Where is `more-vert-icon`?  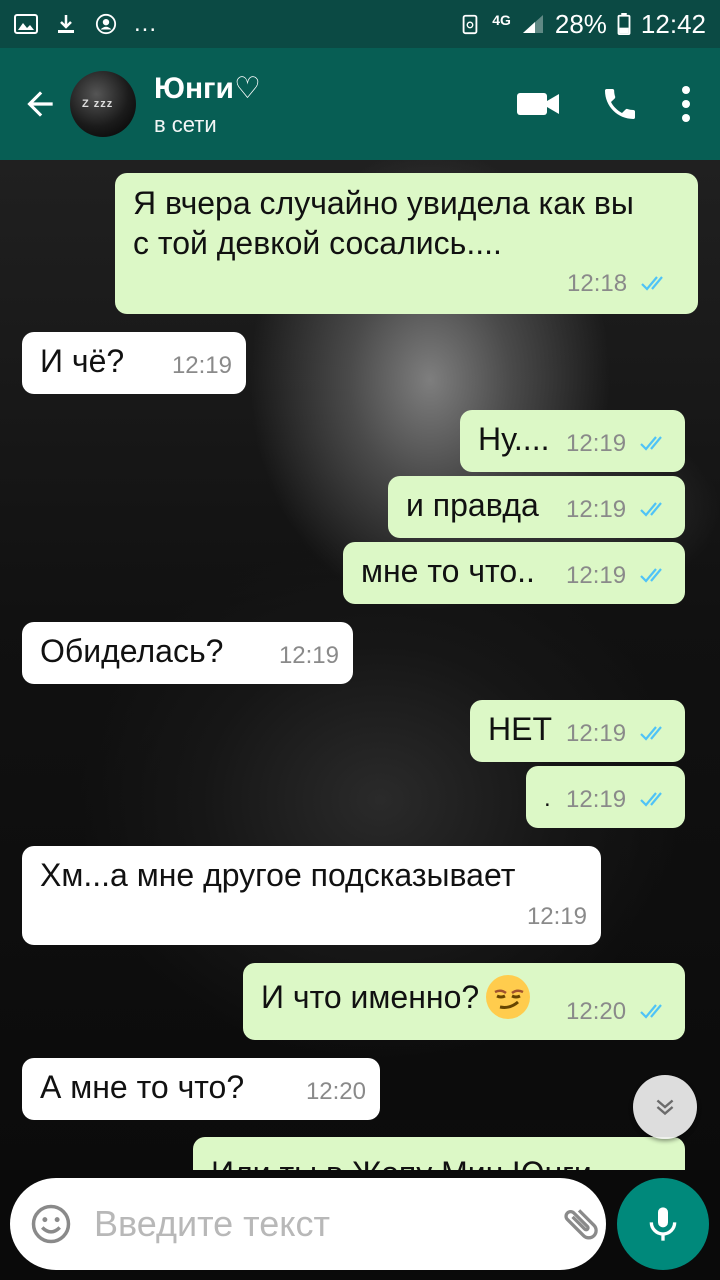 more-vert-icon is located at coordinates (686, 104).